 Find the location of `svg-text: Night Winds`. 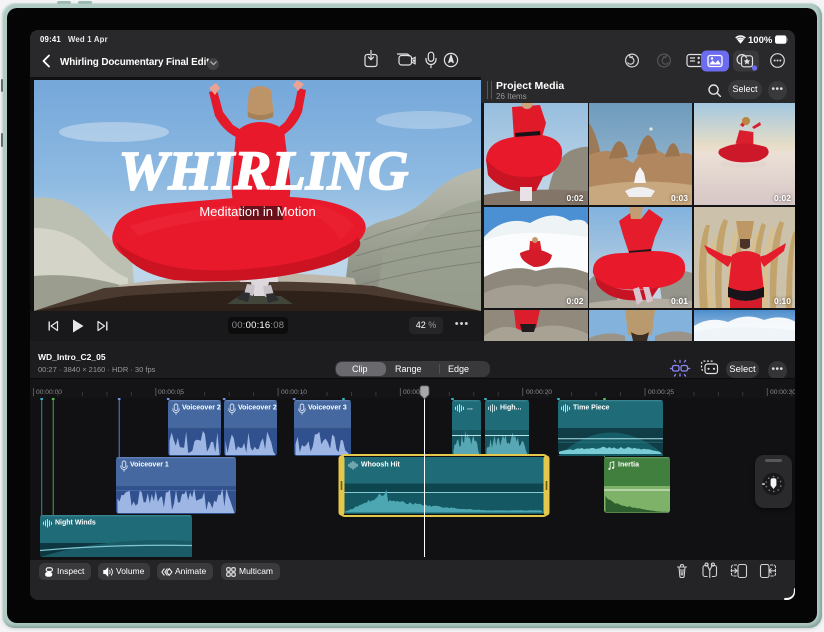

svg-text: Night Winds is located at coordinates (75, 523).